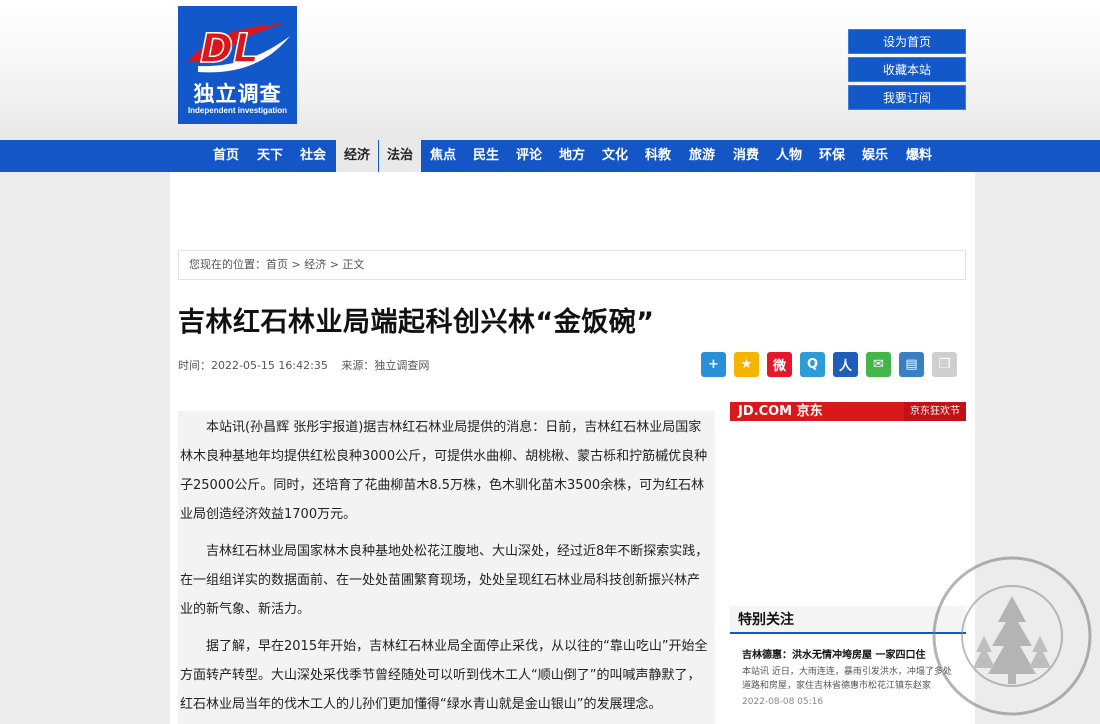  What do you see at coordinates (529, 156) in the screenshot?
I see `nav-item-comment: 评论` at bounding box center [529, 156].